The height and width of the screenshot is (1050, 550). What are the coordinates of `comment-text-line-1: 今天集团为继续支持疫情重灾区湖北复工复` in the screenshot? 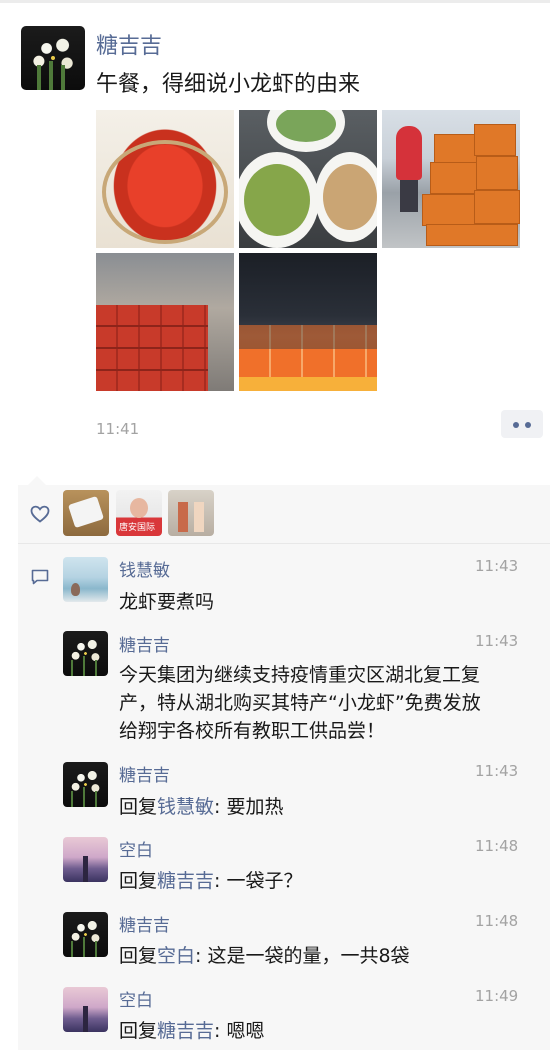 It's located at (299, 673).